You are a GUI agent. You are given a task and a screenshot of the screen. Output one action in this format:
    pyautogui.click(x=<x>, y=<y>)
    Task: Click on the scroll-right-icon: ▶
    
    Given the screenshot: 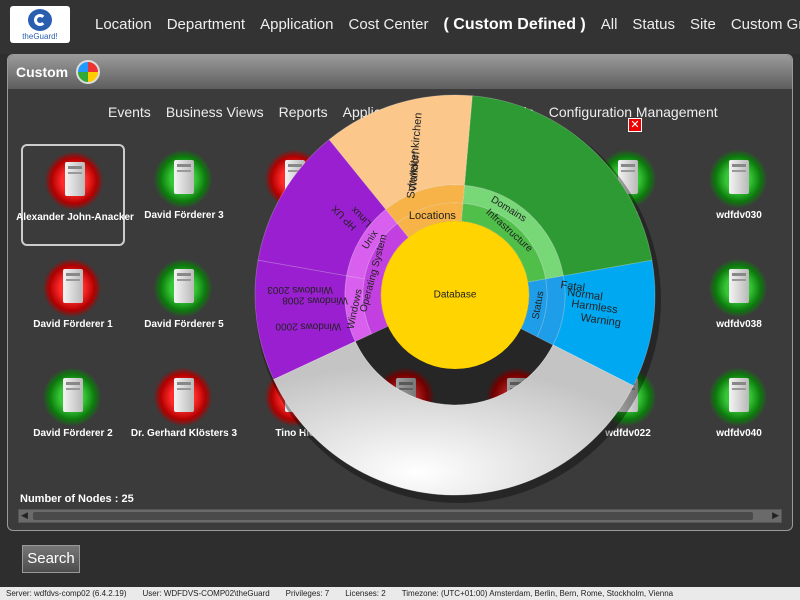 What is the action you would take?
    pyautogui.click(x=774, y=516)
    